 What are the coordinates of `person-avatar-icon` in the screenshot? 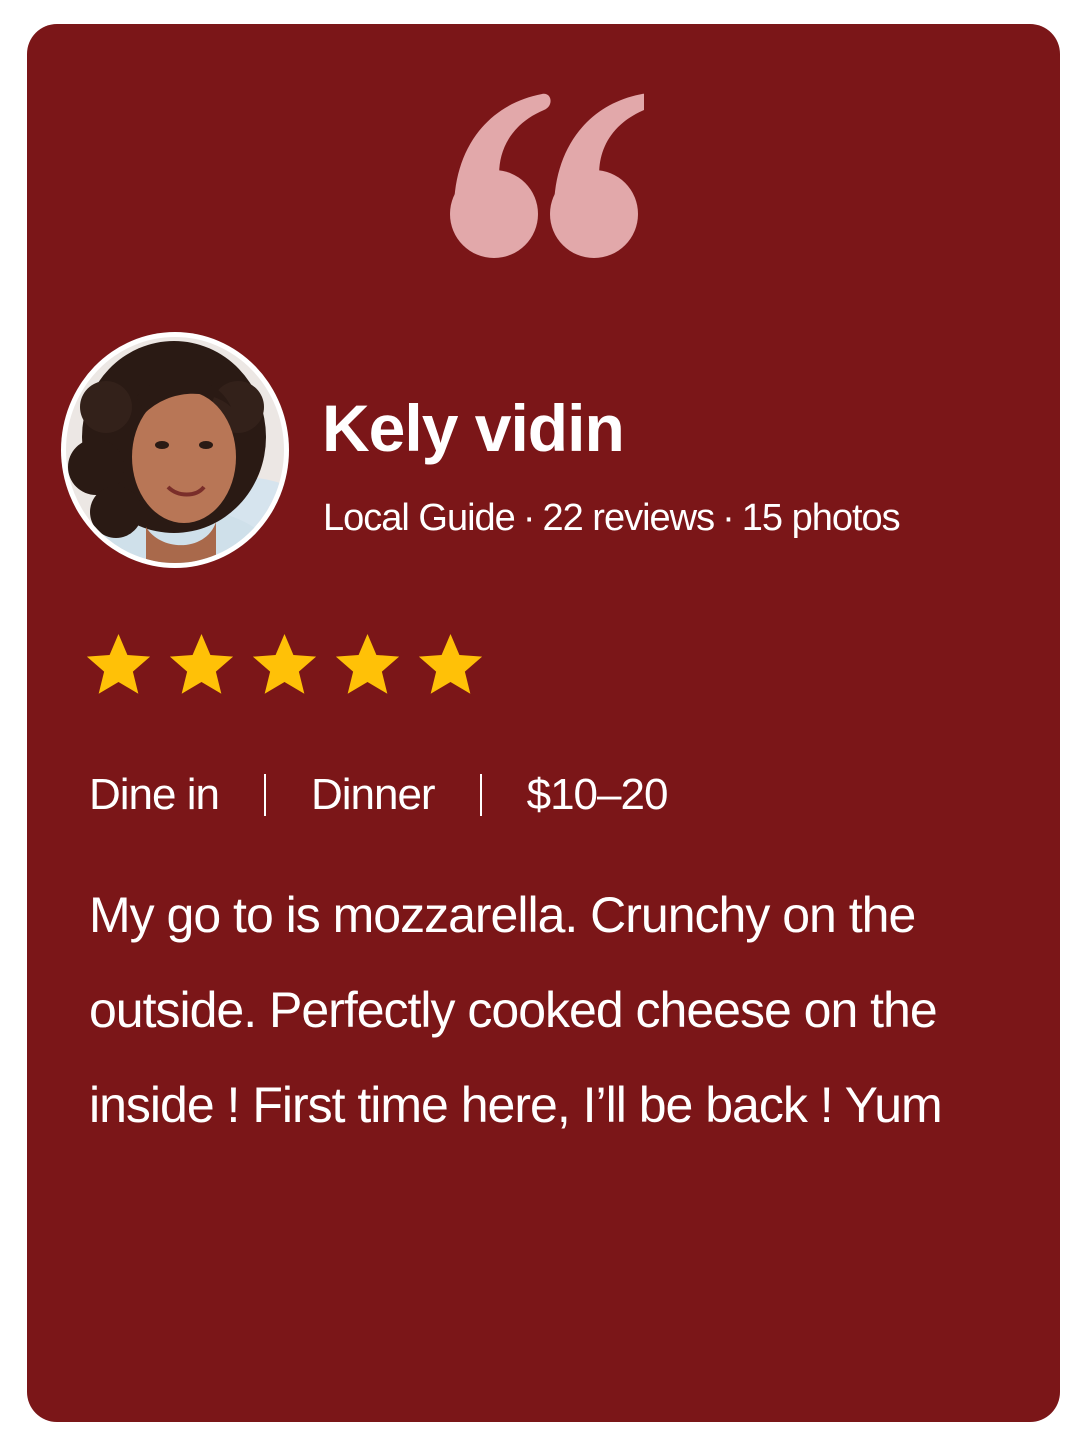 It's located at (175, 450).